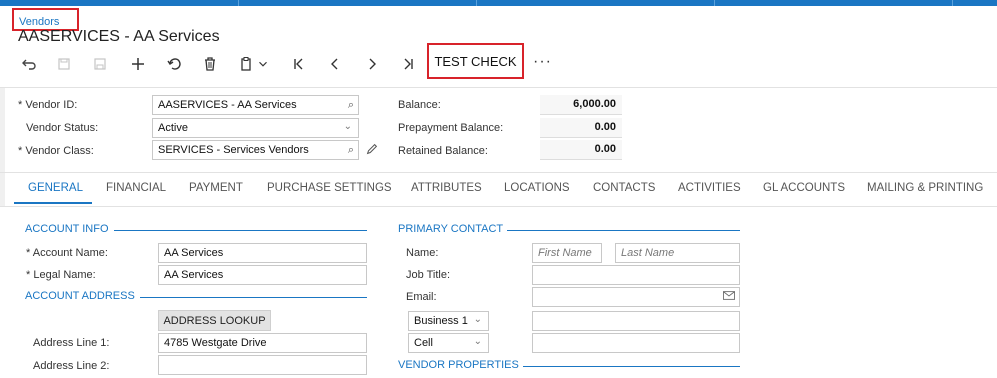 This screenshot has height=378, width=997. Describe the element at coordinates (263, 64) in the screenshot. I see `chevron-down-icon` at that location.